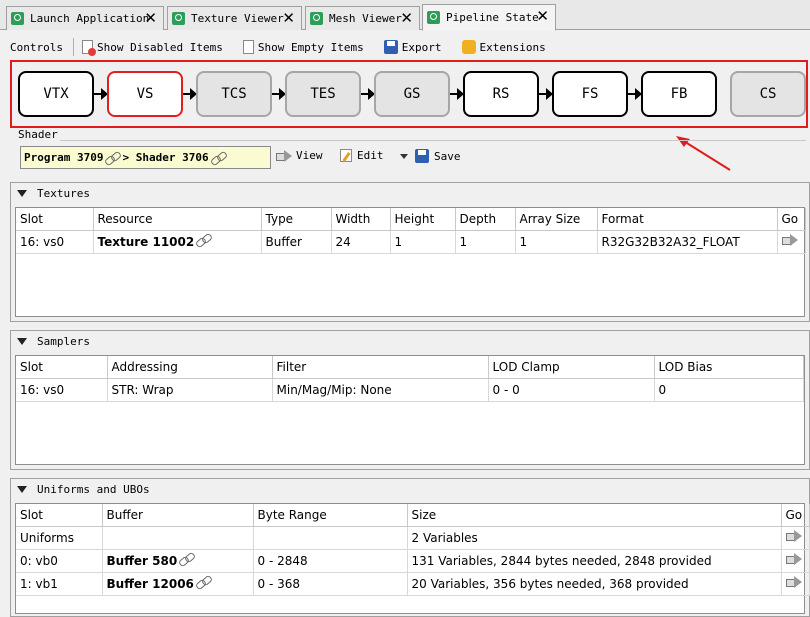 Image resolution: width=810 pixels, height=617 pixels. What do you see at coordinates (150, 584) in the screenshot?
I see `buffer-name: Buffer 12006` at bounding box center [150, 584].